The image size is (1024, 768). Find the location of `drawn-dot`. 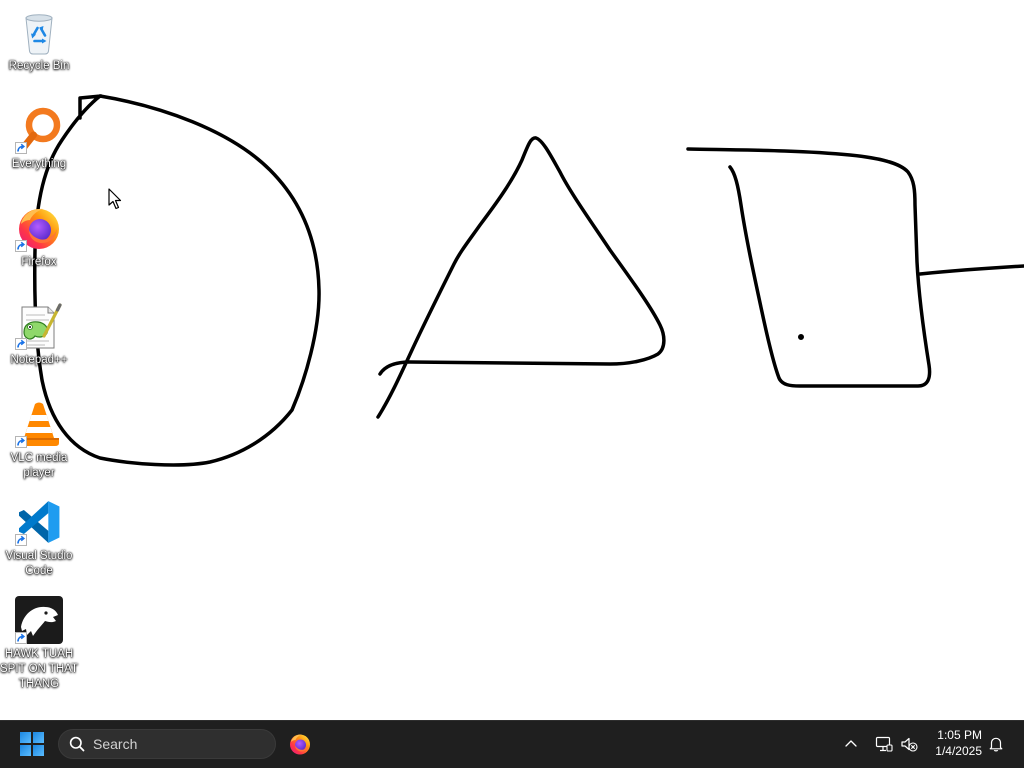

drawn-dot is located at coordinates (801, 337).